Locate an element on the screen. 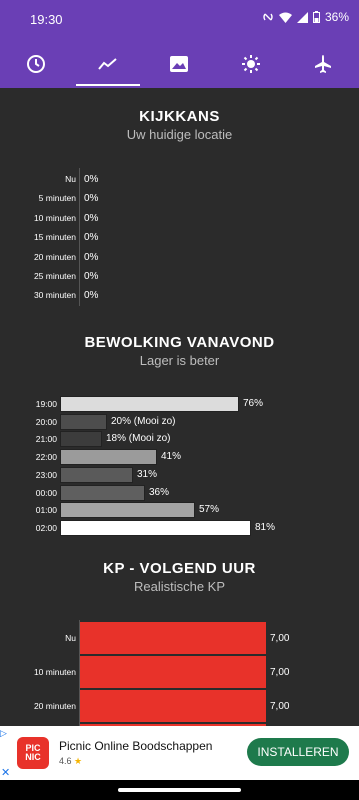 This screenshot has width=359, height=800. ad-rating: 4.6 ★ is located at coordinates (70, 761).